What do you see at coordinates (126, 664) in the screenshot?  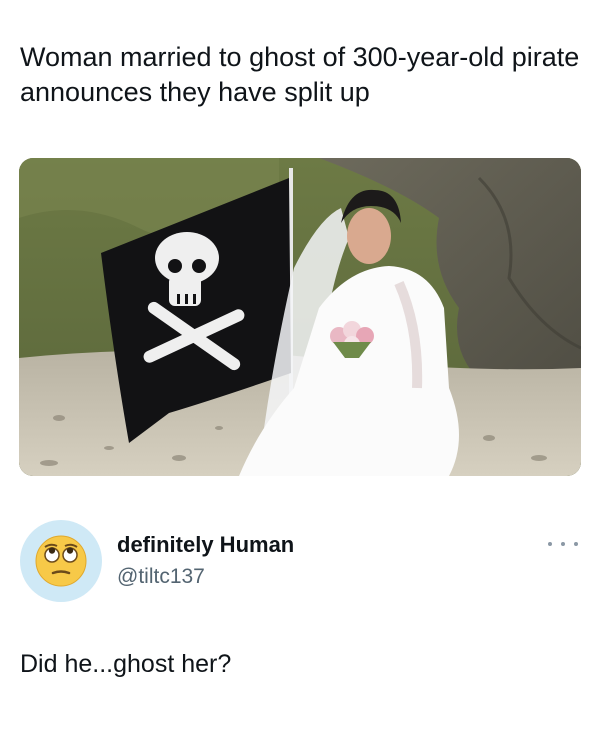 I see `reply-text: Did he...ghost her?` at bounding box center [126, 664].